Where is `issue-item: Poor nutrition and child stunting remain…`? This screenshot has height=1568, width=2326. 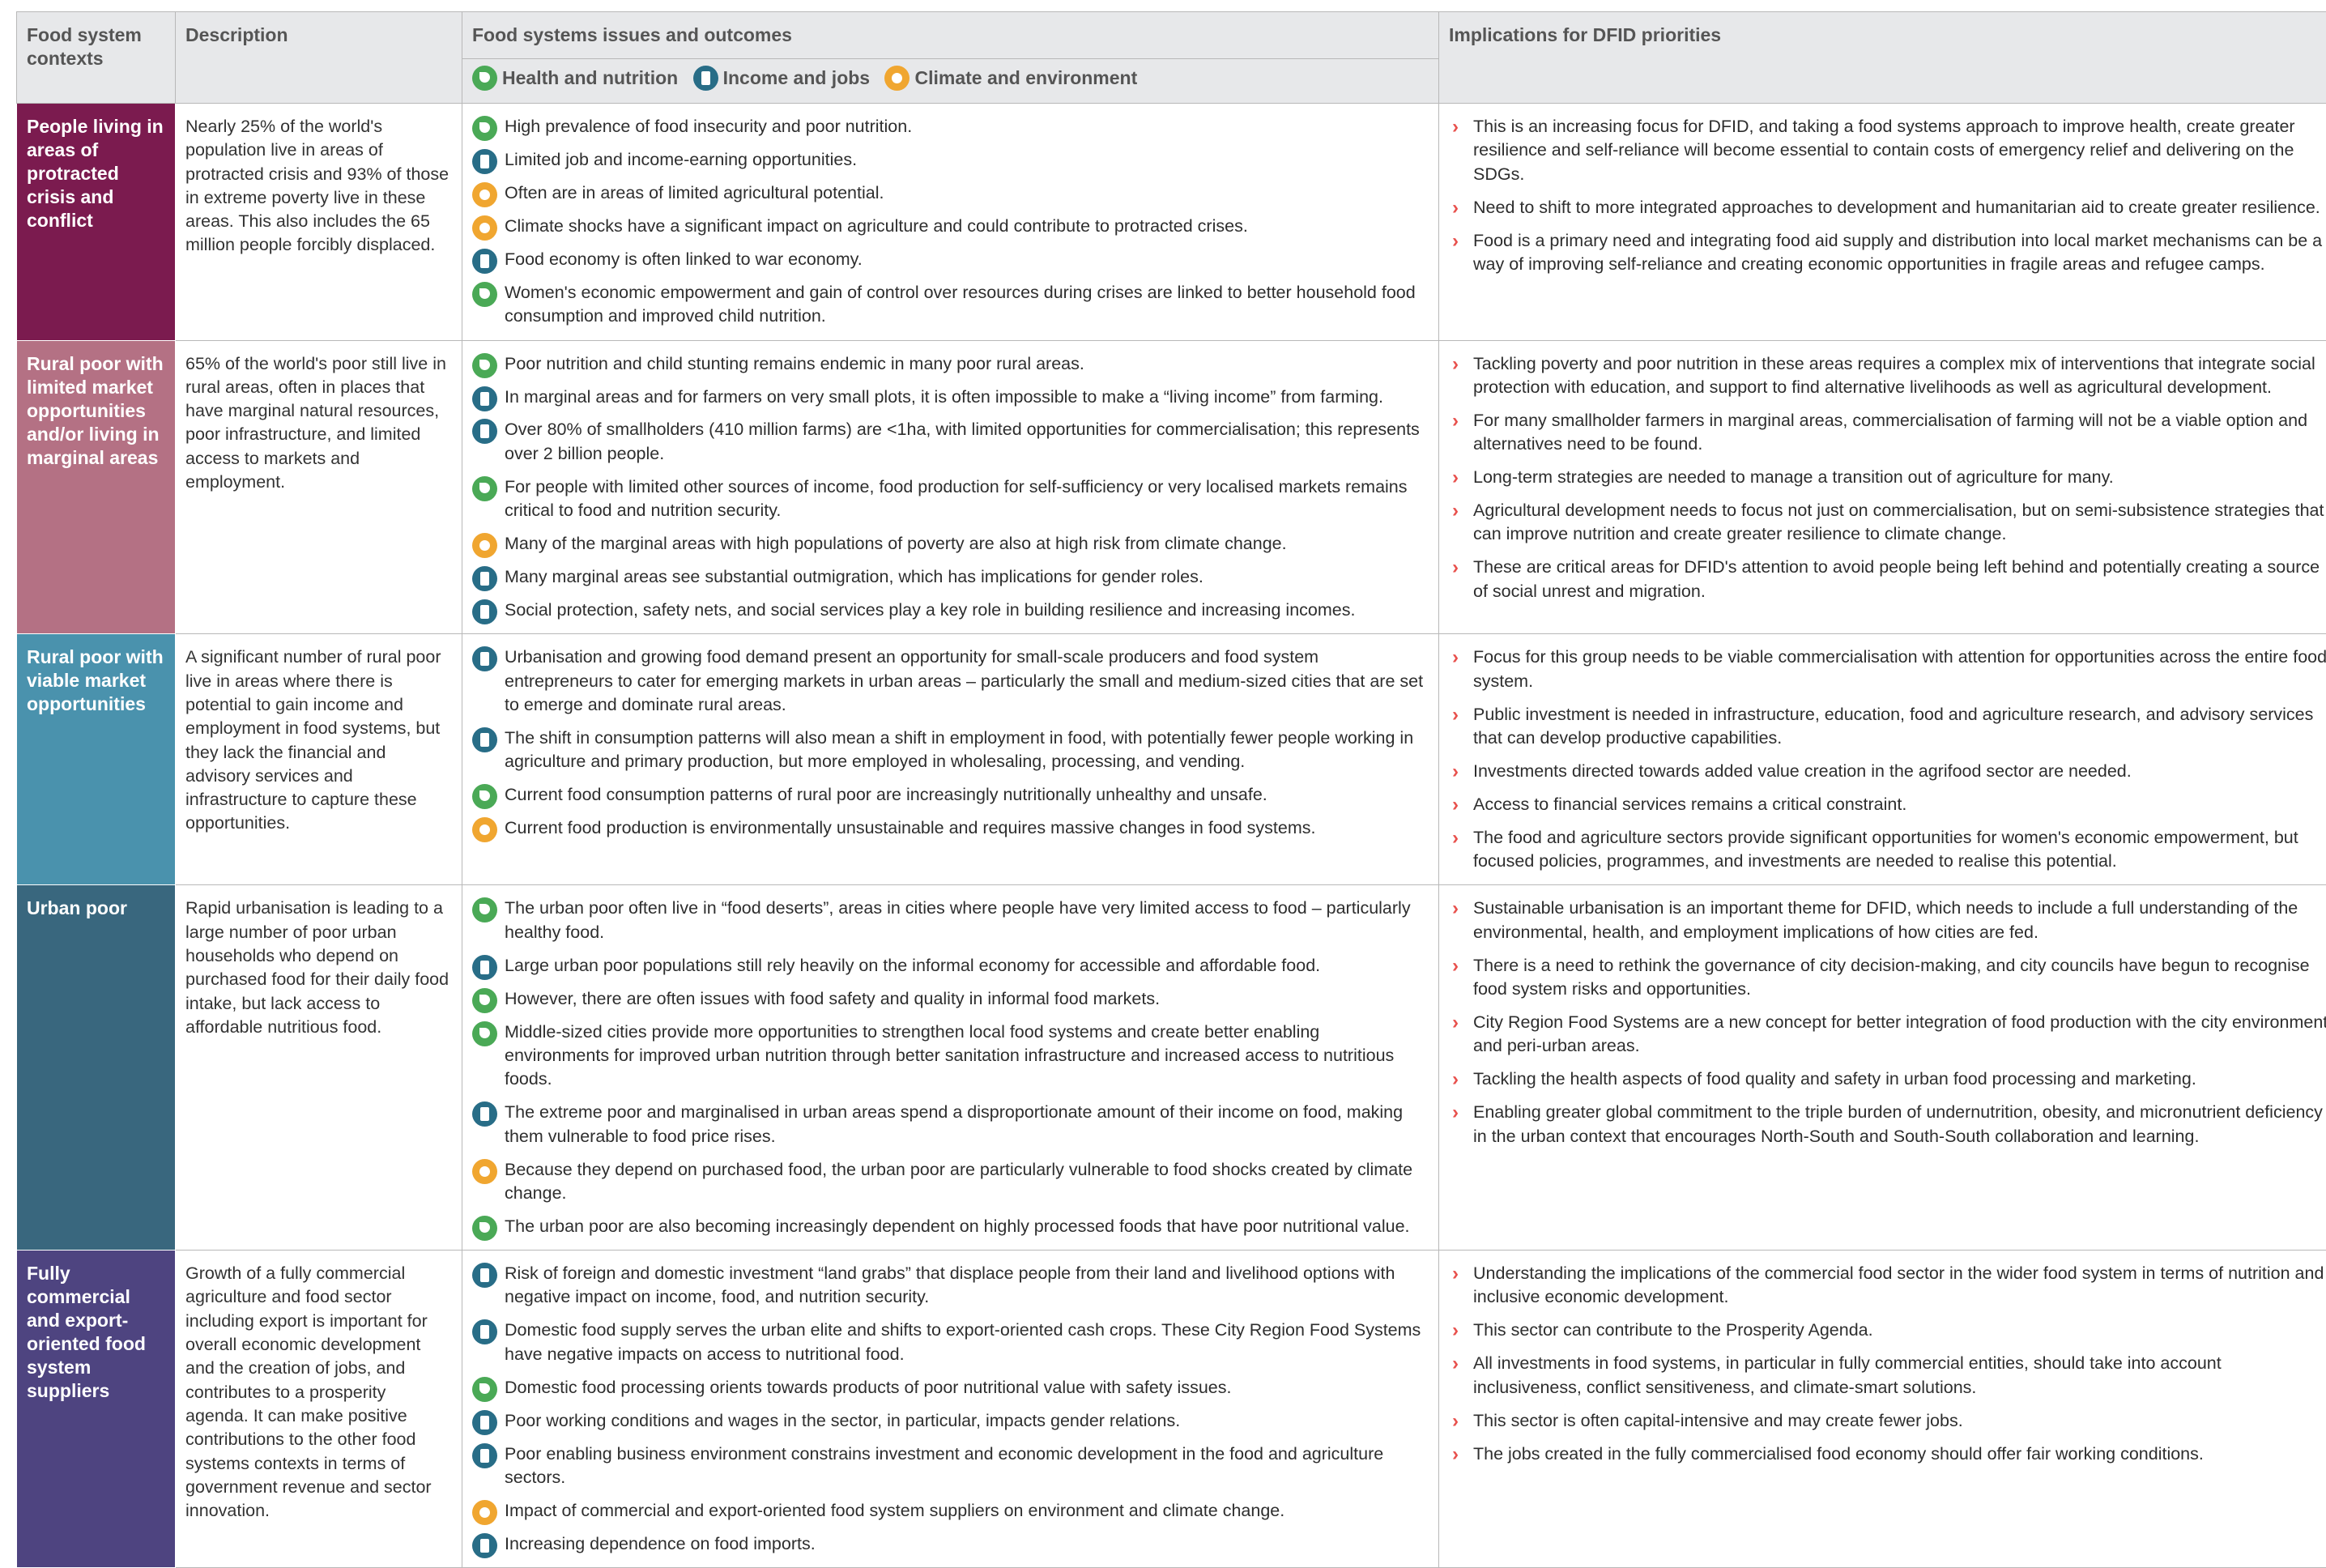 issue-item: Poor nutrition and child stunting remain… is located at coordinates (950, 364).